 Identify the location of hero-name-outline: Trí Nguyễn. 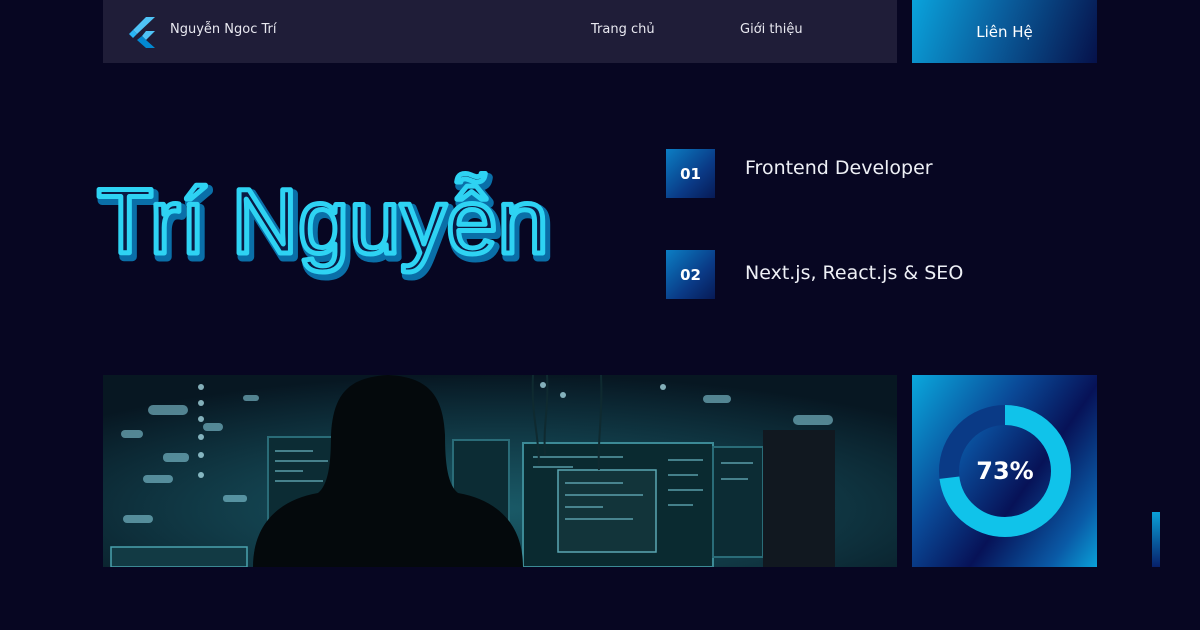
(323, 222).